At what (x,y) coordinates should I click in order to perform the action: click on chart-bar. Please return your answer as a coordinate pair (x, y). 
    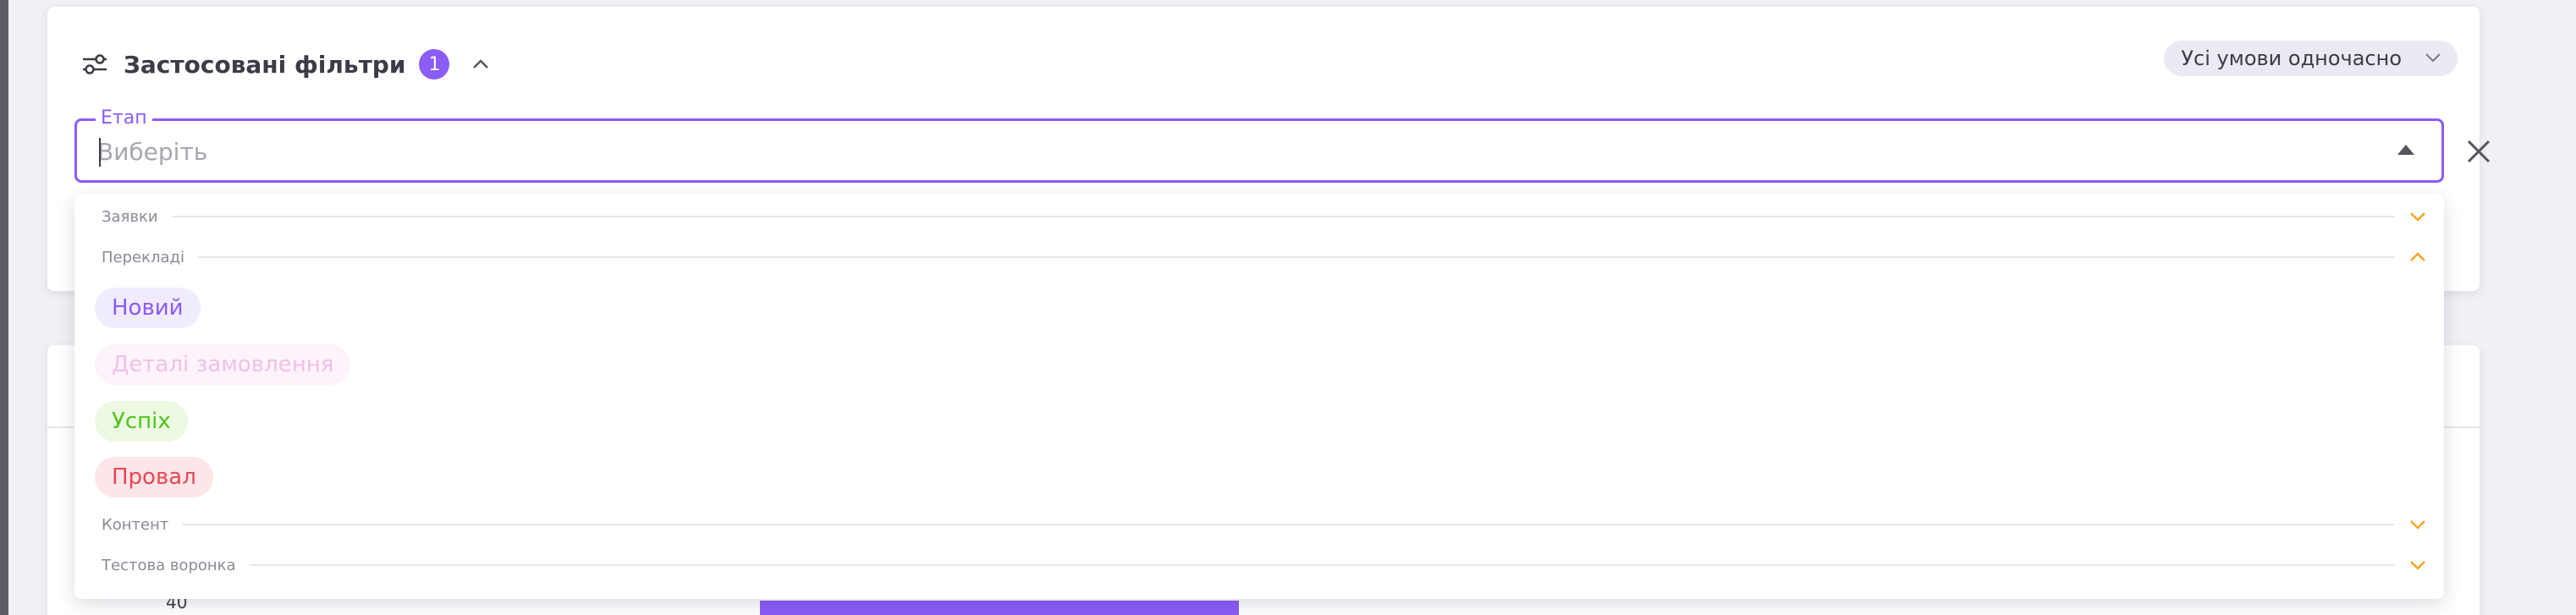
    Looking at the image, I should click on (999, 608).